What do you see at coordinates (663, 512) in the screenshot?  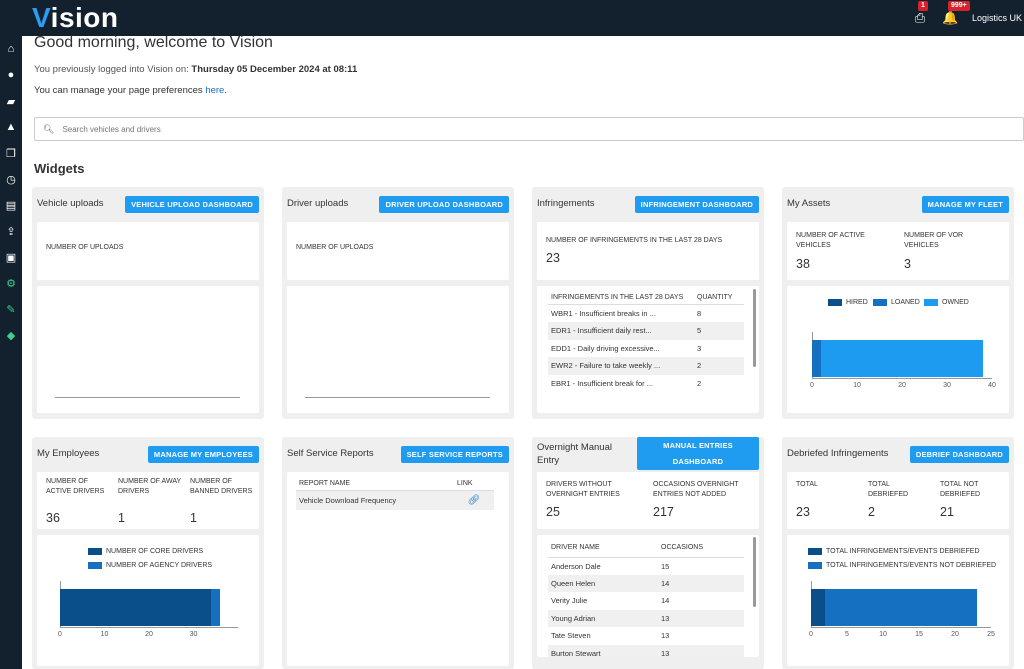 I see `not-added-count: 217` at bounding box center [663, 512].